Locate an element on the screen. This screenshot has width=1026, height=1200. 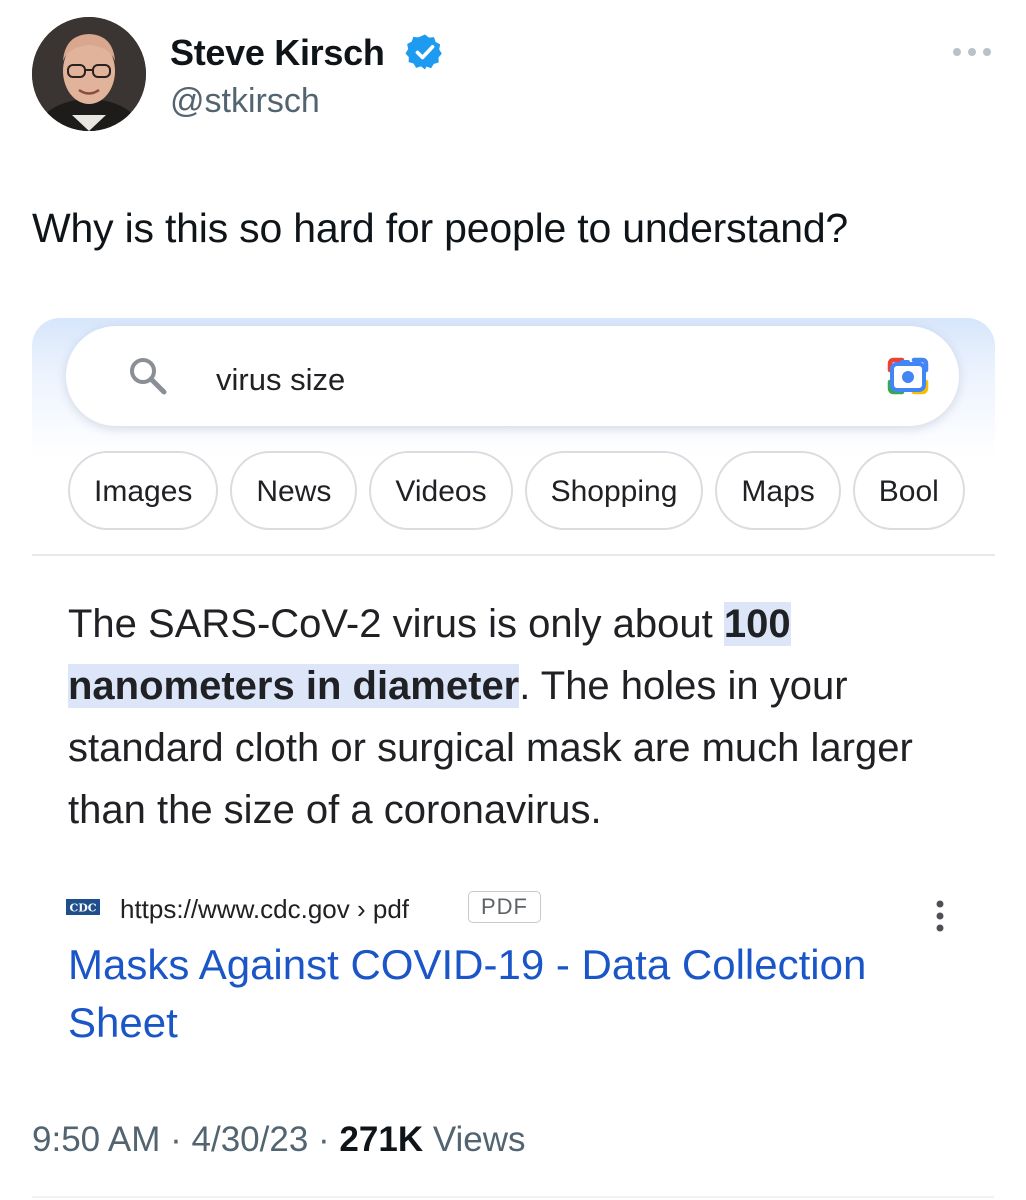
divider is located at coordinates (513, 555).